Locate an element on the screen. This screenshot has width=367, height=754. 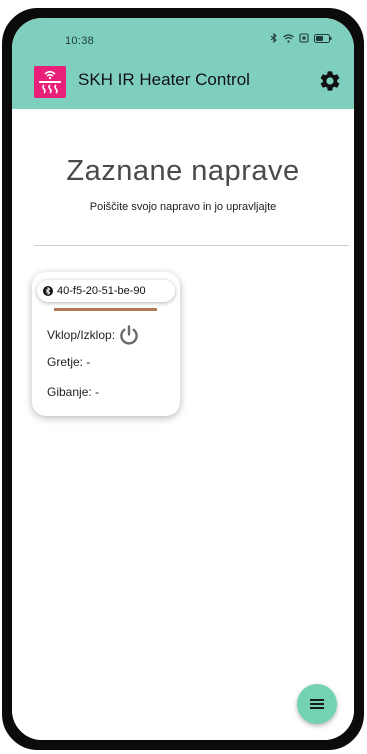
menu-icon is located at coordinates (317, 704).